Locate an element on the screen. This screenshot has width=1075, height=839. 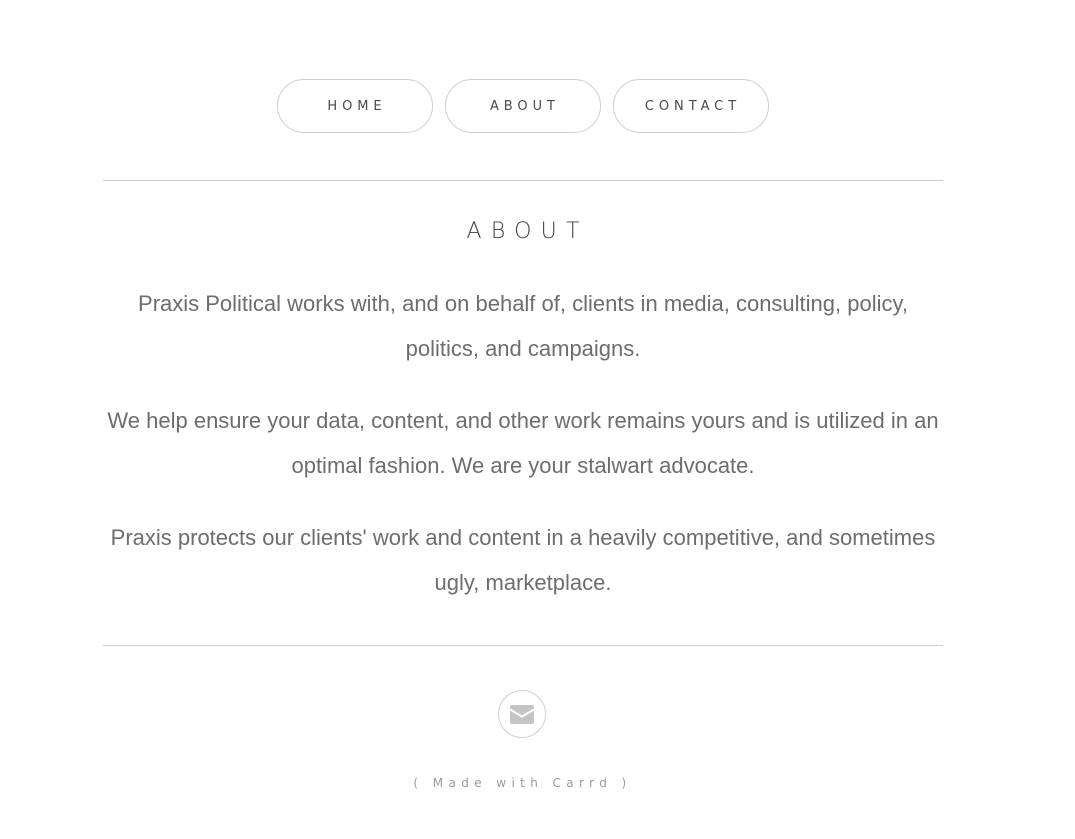
bottom-divider is located at coordinates (523, 645).